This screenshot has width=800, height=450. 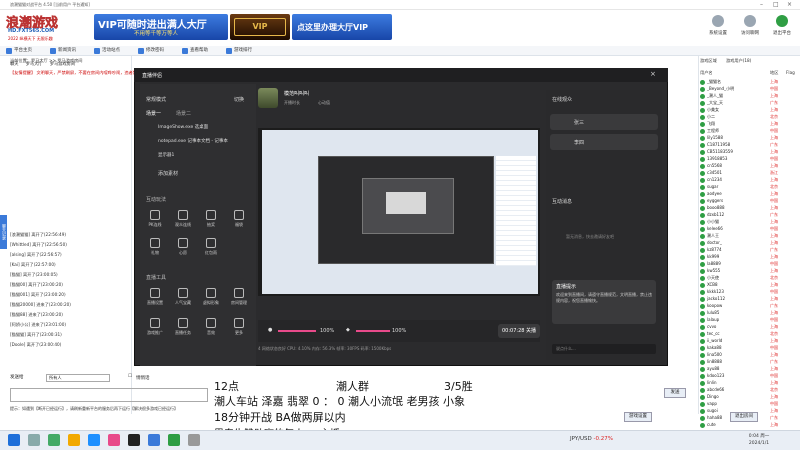 What do you see at coordinates (183, 113) in the screenshot?
I see `scene-tab-2: 场景二` at bounding box center [183, 113].